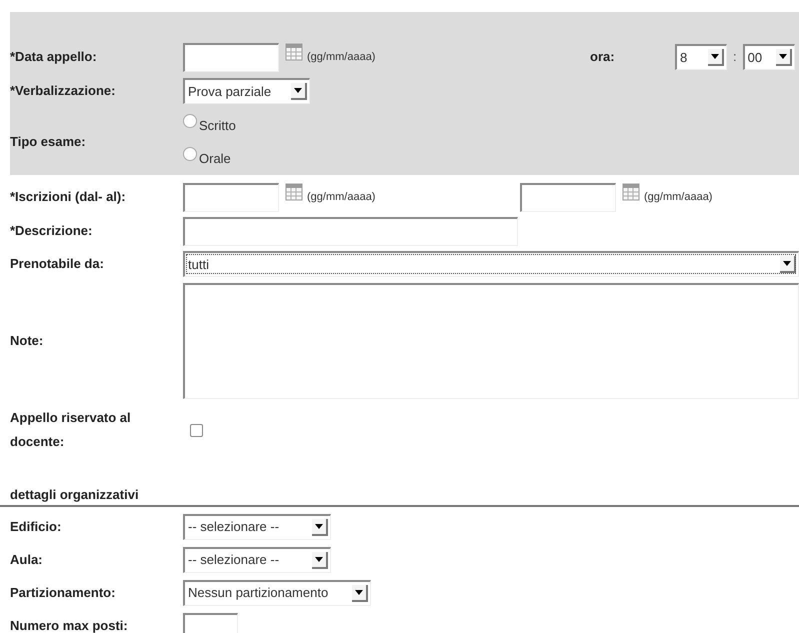  What do you see at coordinates (63, 592) in the screenshot?
I see `field-label: Partizionamento:` at bounding box center [63, 592].